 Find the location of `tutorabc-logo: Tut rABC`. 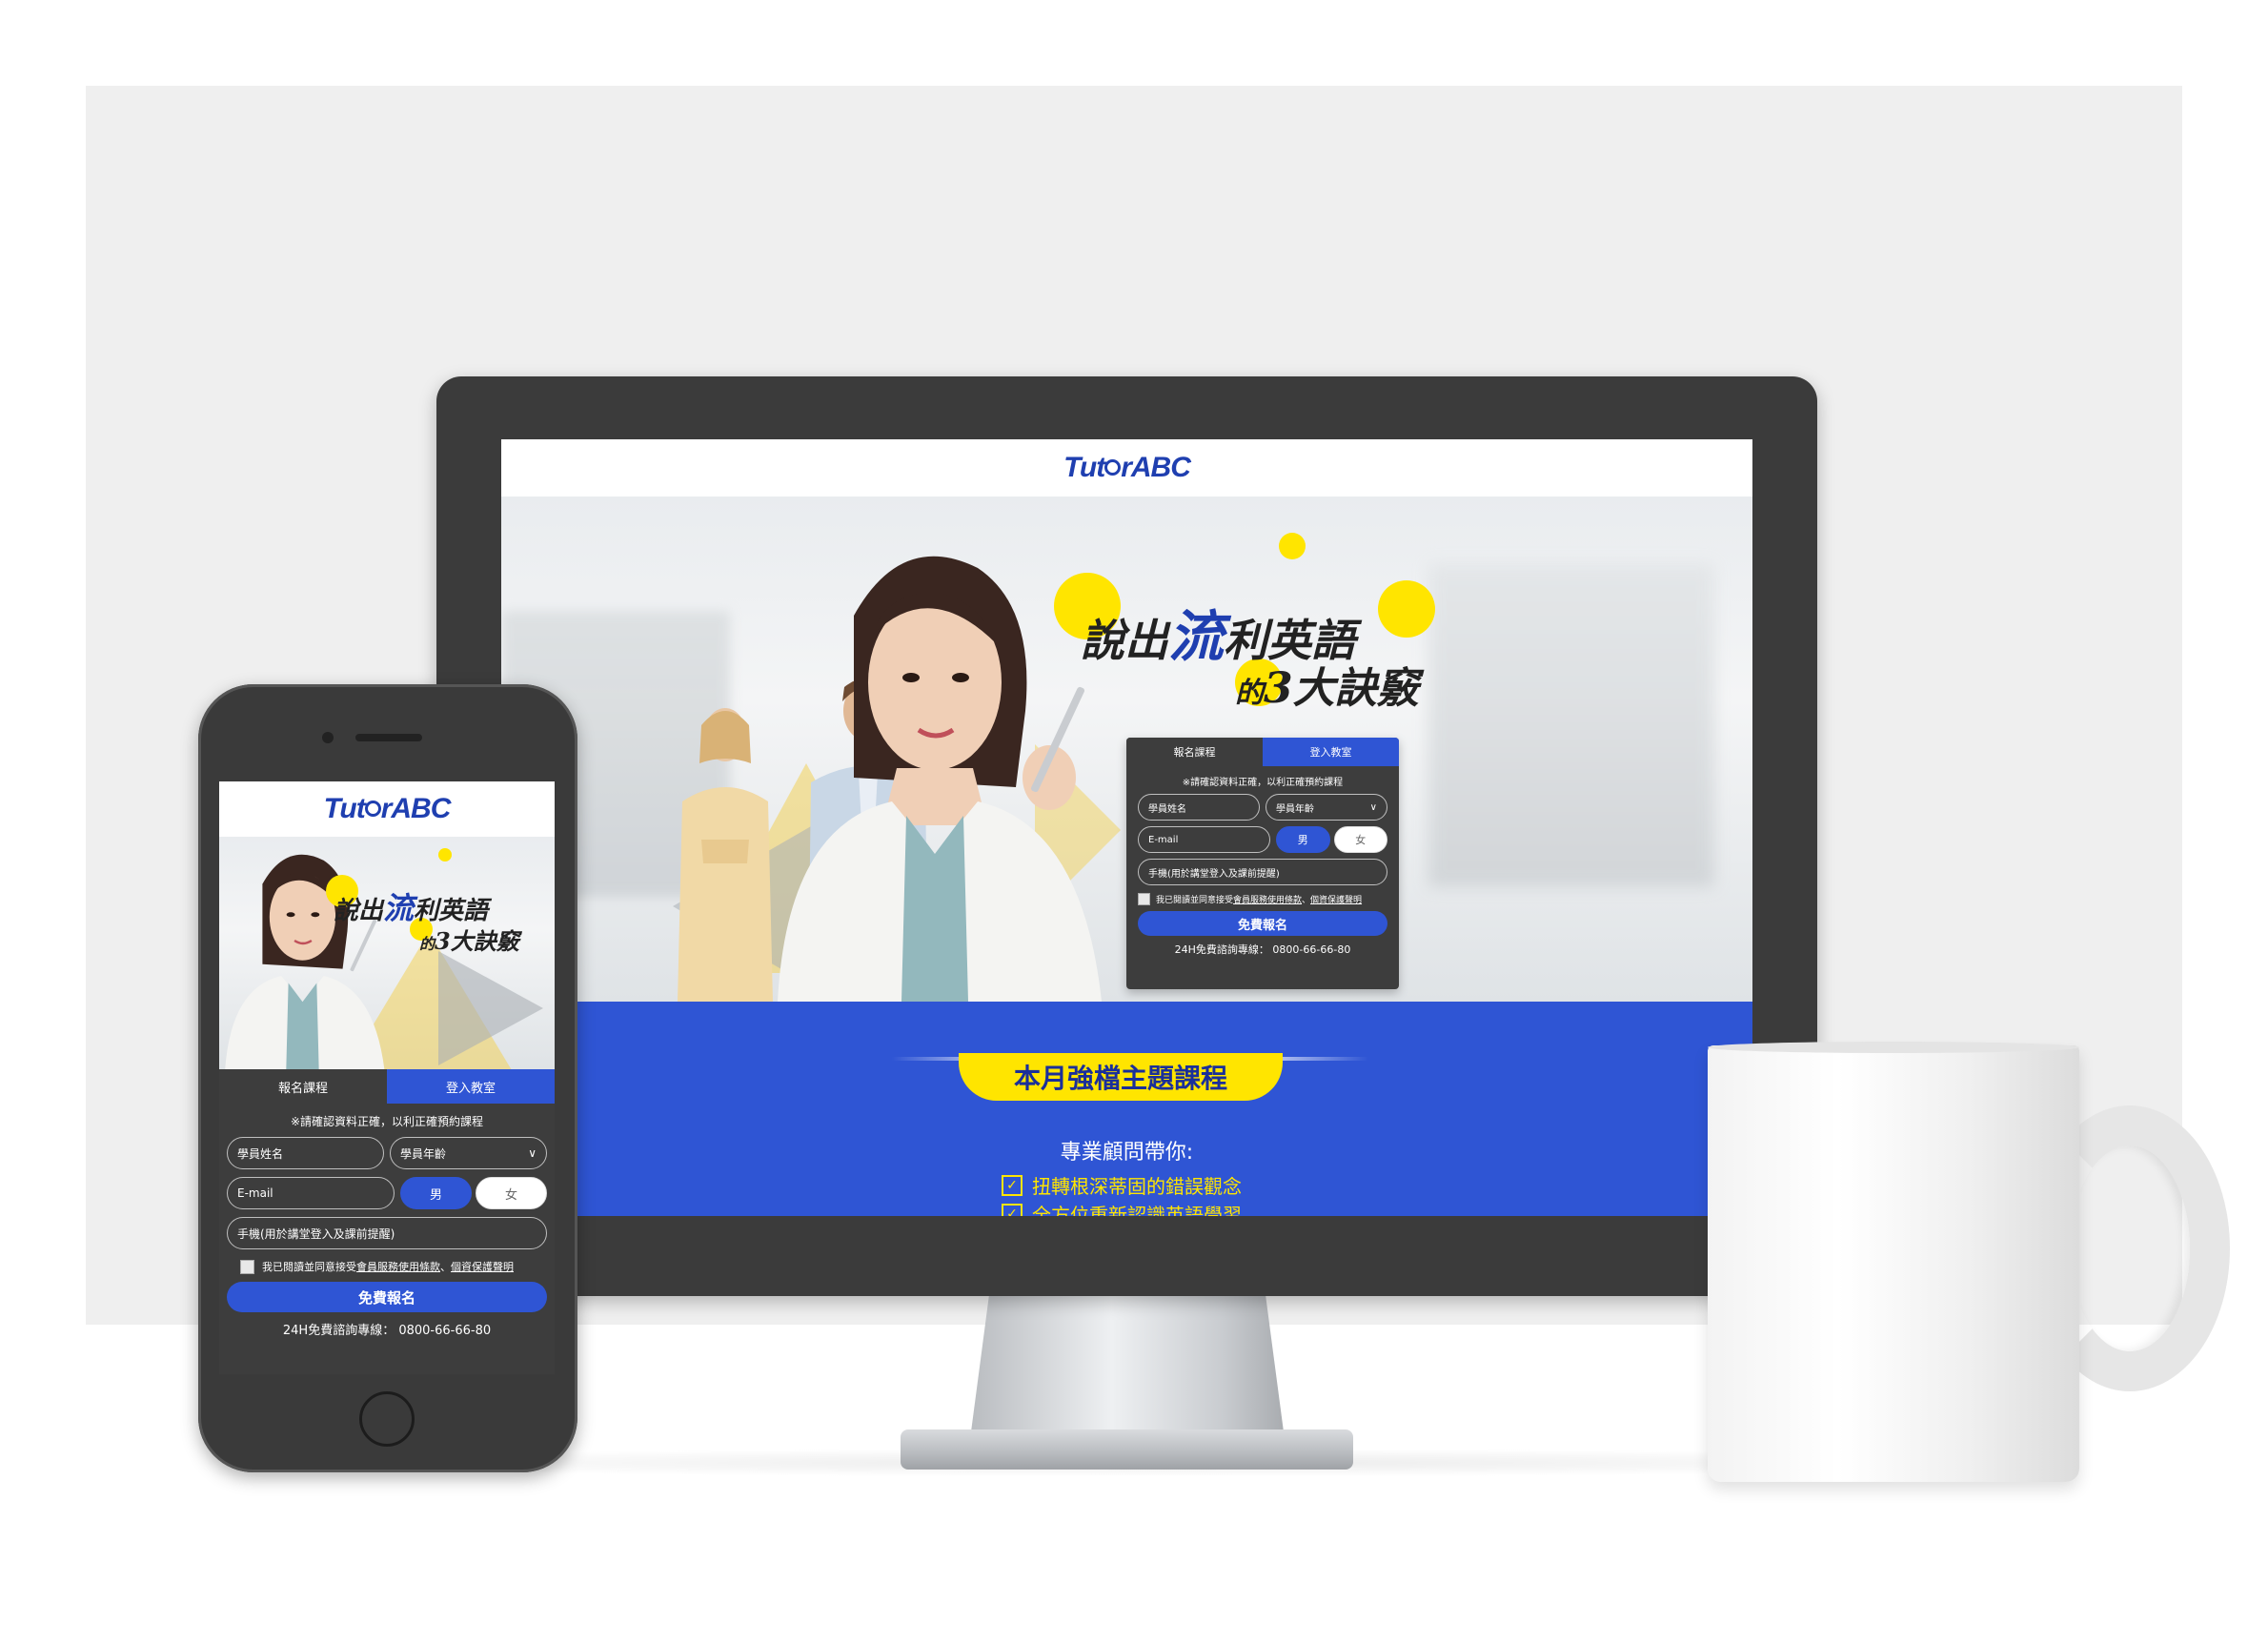

tutorabc-logo: Tut rABC is located at coordinates (1127, 468).